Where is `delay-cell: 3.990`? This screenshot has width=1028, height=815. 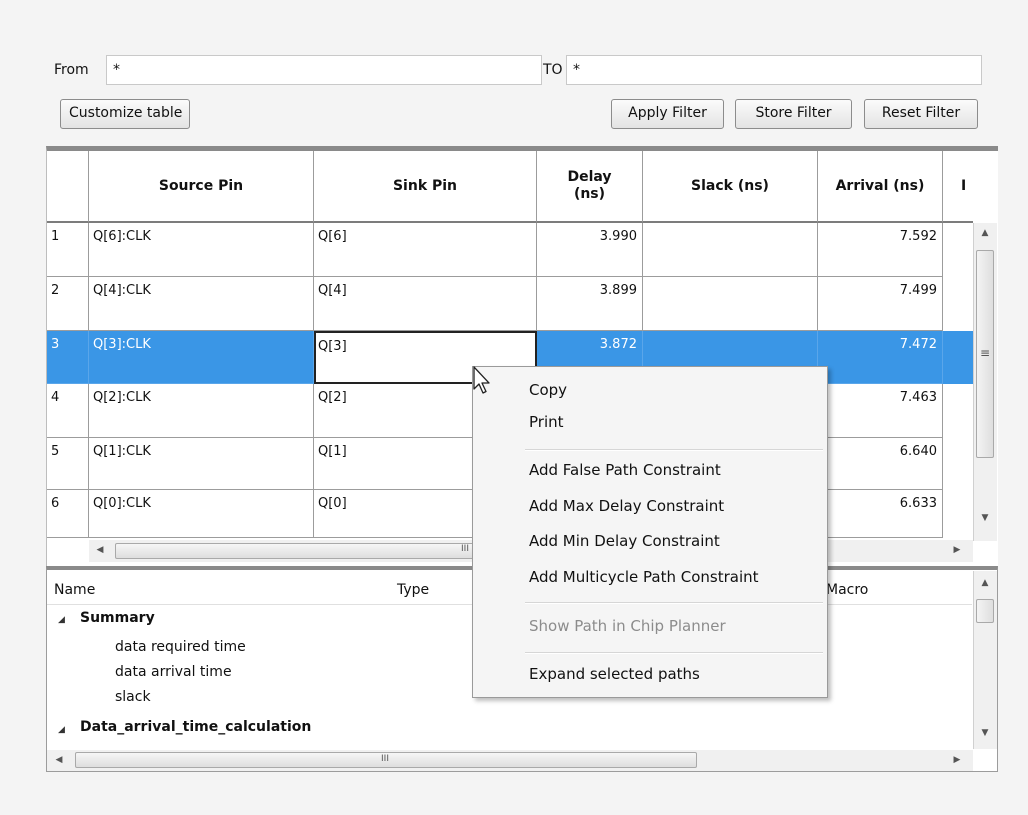
delay-cell: 3.990 is located at coordinates (590, 250).